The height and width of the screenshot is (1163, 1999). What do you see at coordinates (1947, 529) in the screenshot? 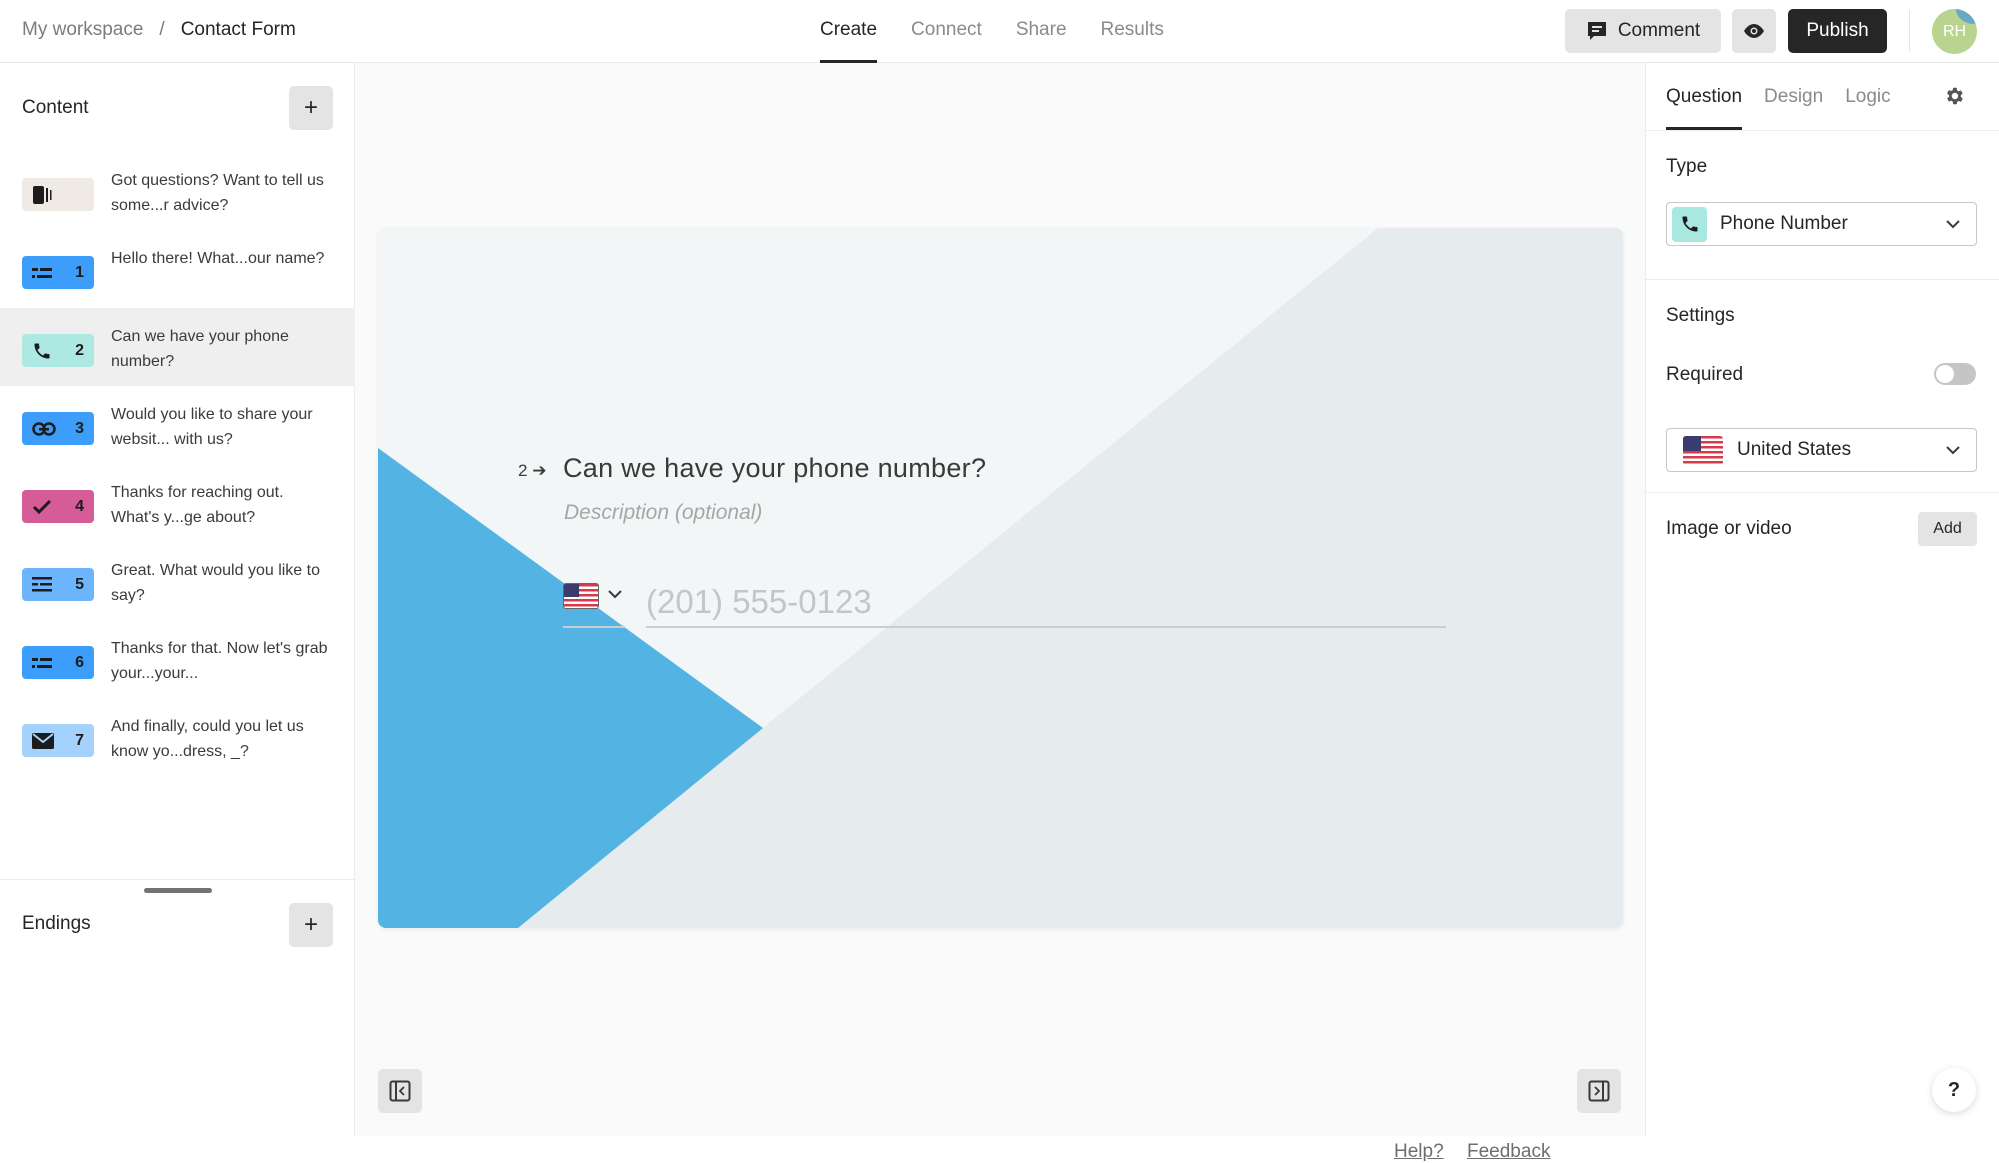
I see `add-media-button: Add` at bounding box center [1947, 529].